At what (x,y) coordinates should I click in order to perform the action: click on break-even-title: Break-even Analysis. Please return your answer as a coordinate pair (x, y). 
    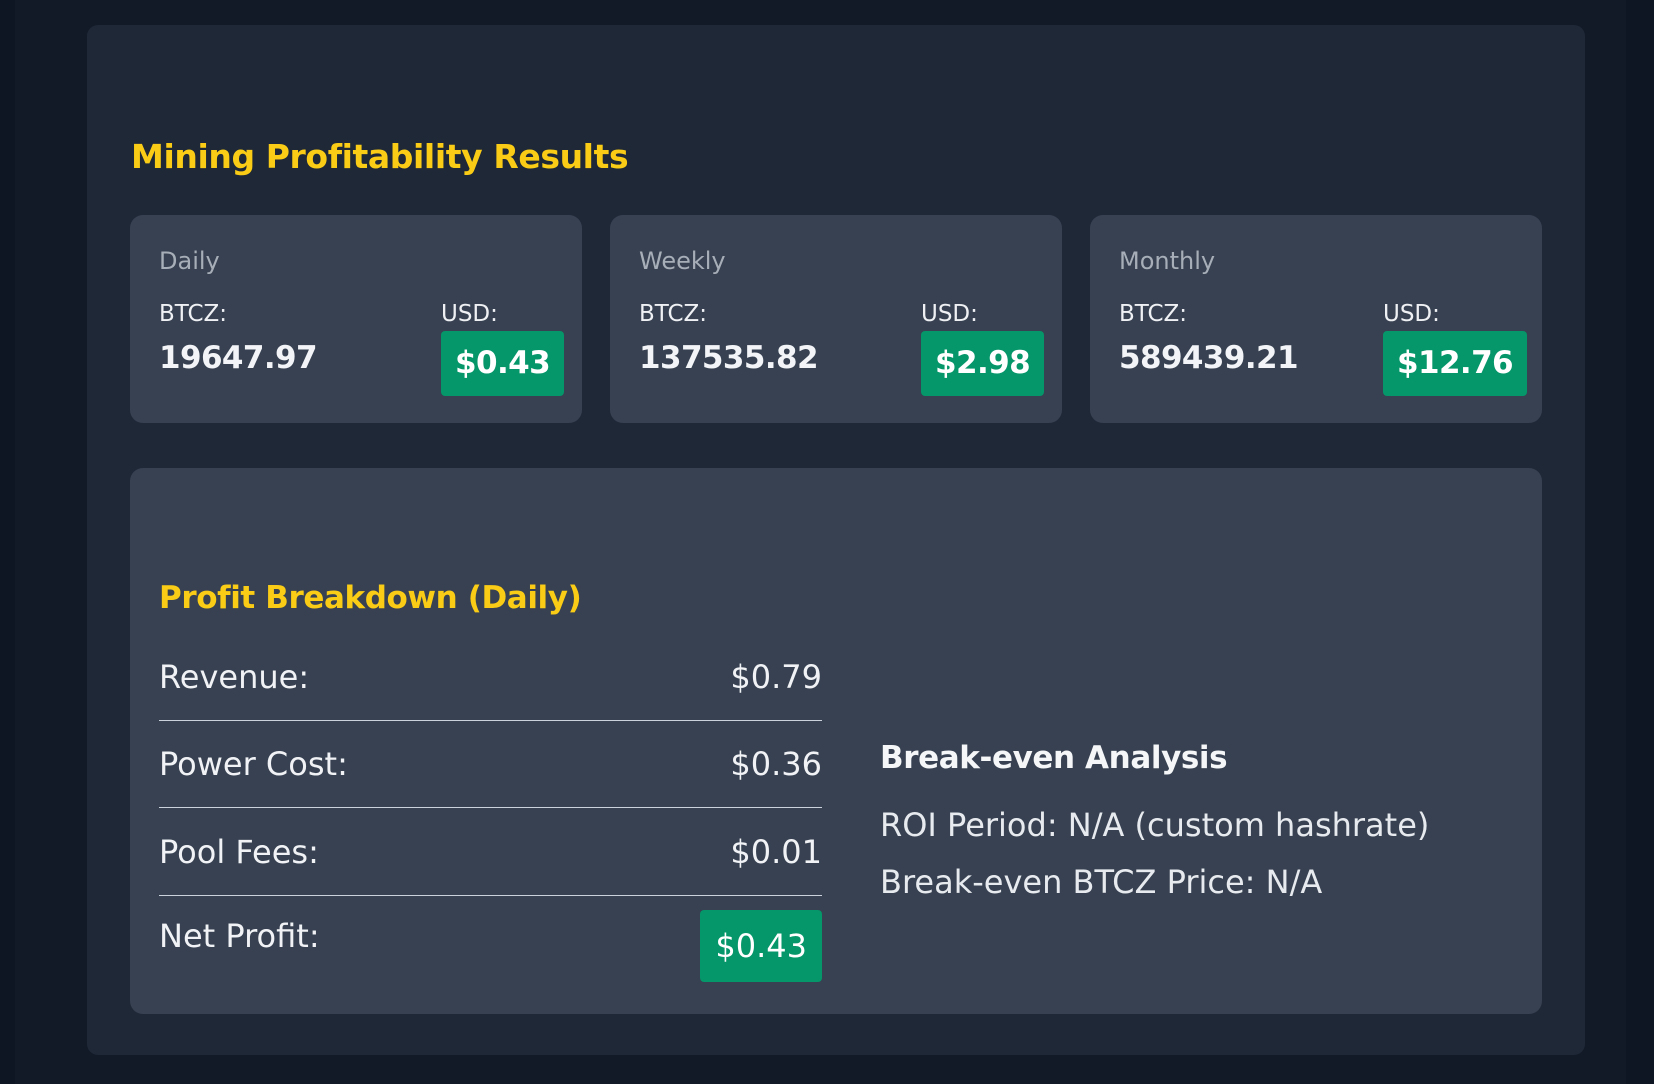
    Looking at the image, I should click on (1054, 758).